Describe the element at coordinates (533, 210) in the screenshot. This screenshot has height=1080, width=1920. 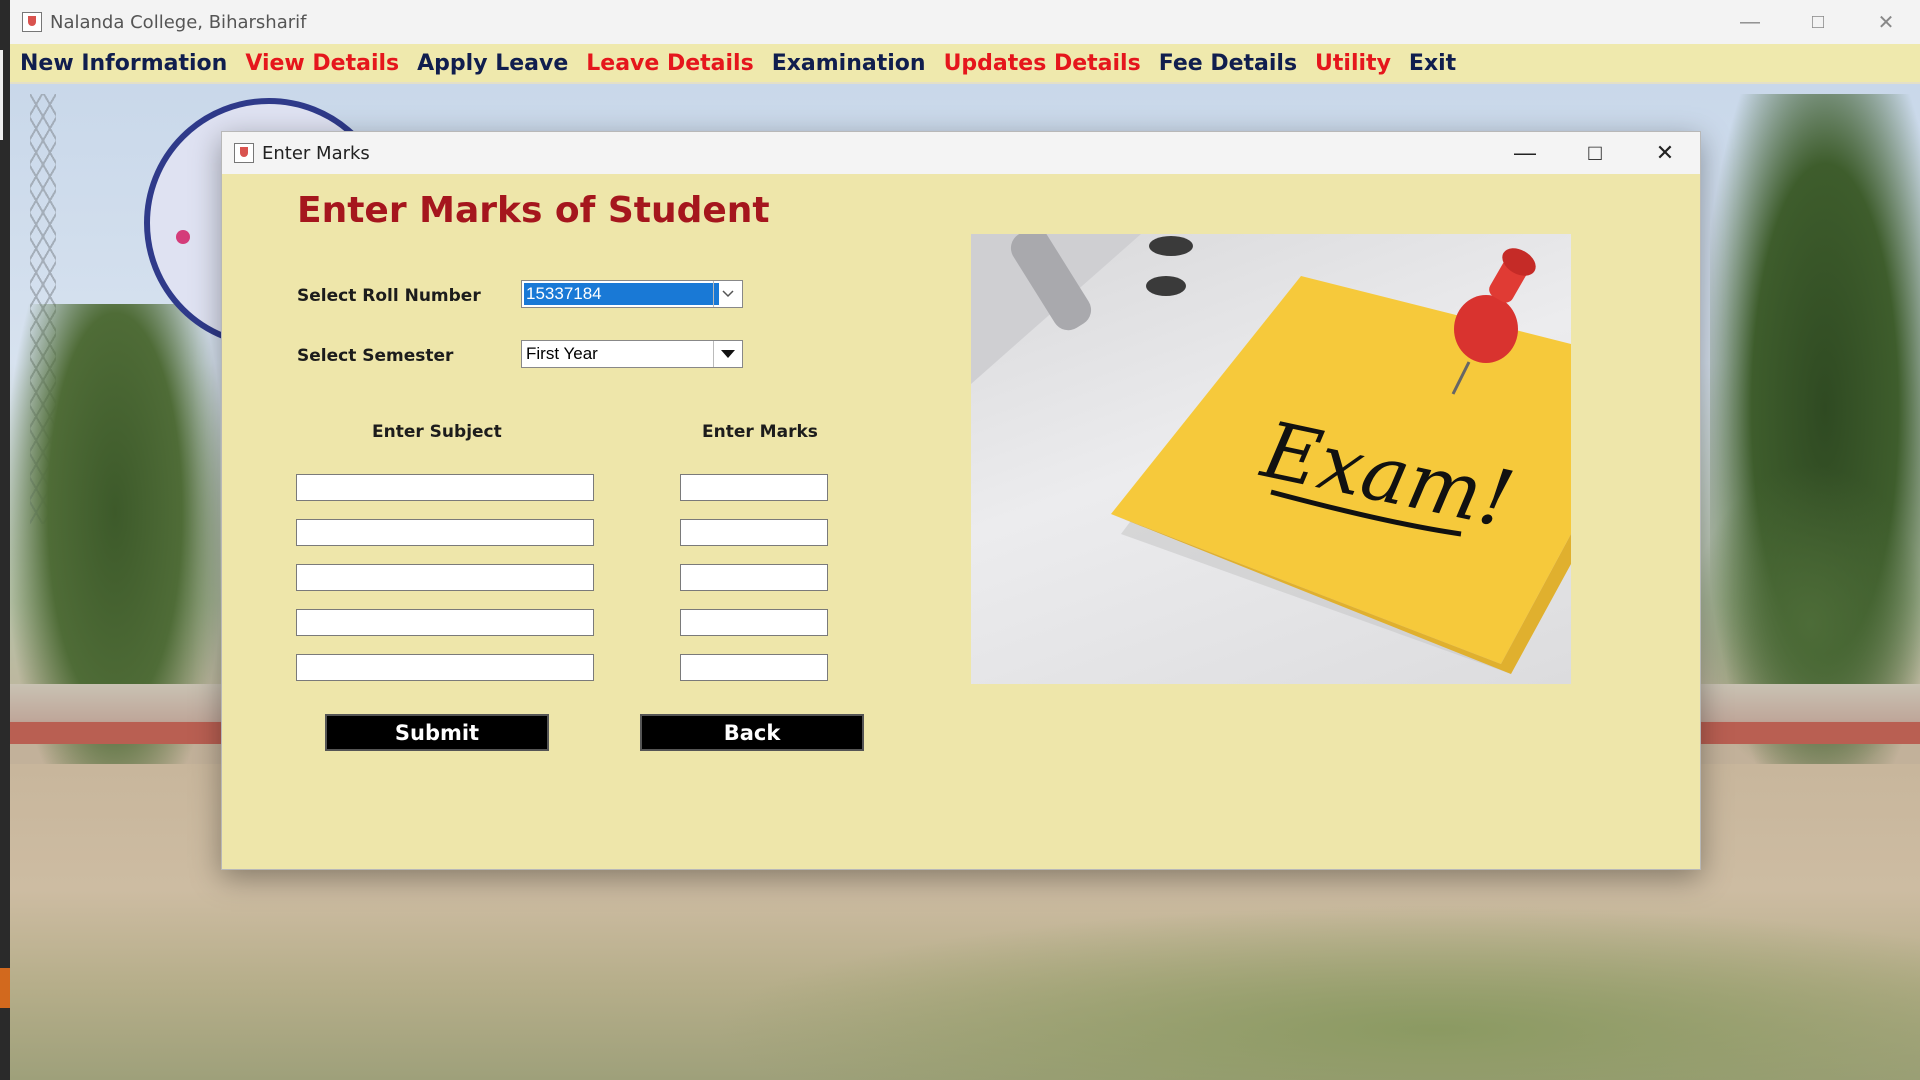
I see `page-title: Enter Marks of Student` at that location.